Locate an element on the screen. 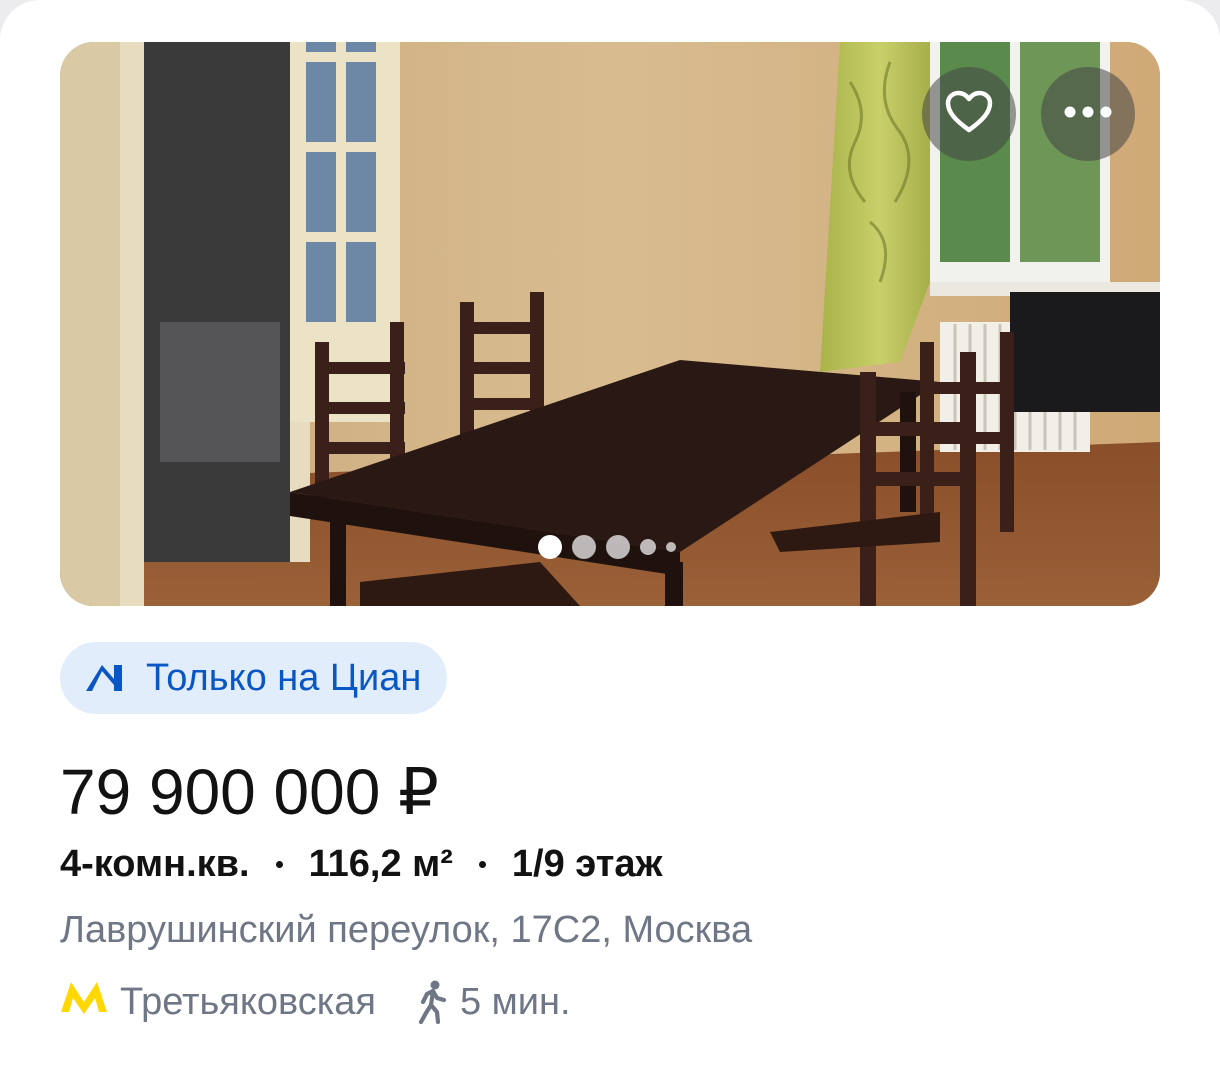 The width and height of the screenshot is (1220, 1080). walk-time: 5 мин. is located at coordinates (515, 1001).